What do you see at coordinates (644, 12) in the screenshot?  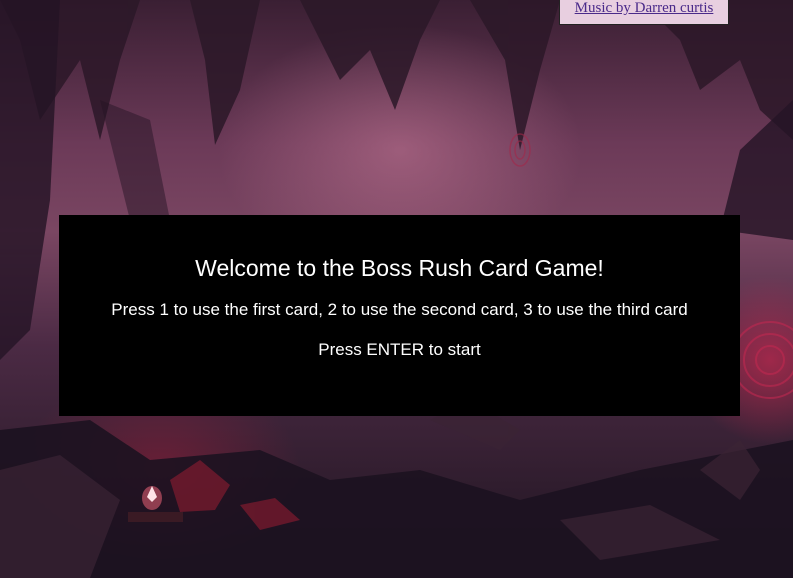 I see `music-credit-link: Music by Darren curtis` at bounding box center [644, 12].